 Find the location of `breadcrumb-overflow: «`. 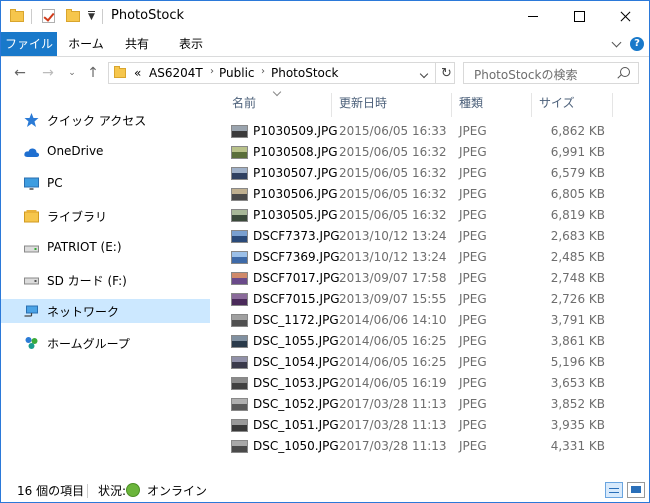

breadcrumb-overflow: « is located at coordinates (137, 73).